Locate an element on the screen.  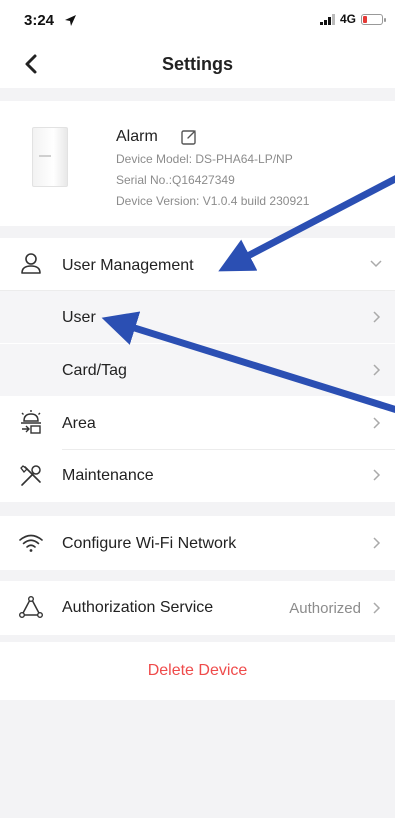
area-icon is located at coordinates (31, 422).